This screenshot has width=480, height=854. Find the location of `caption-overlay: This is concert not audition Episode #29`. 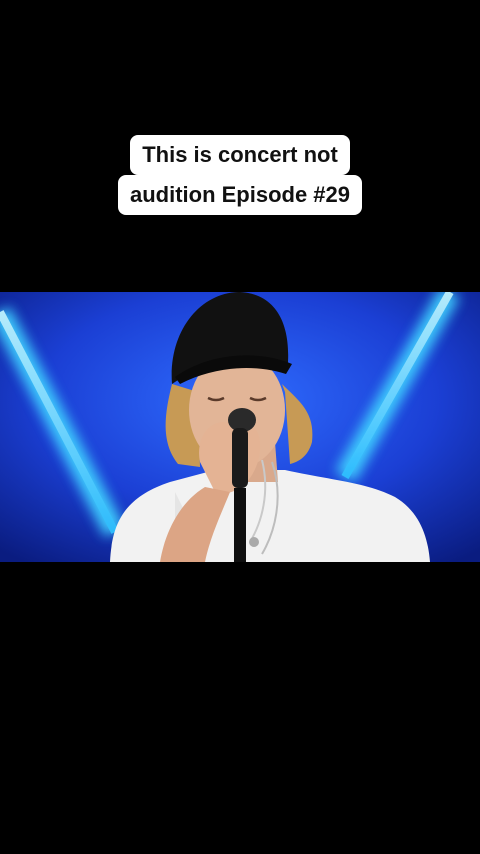

caption-overlay: This is concert not audition Episode #29 is located at coordinates (240, 175).